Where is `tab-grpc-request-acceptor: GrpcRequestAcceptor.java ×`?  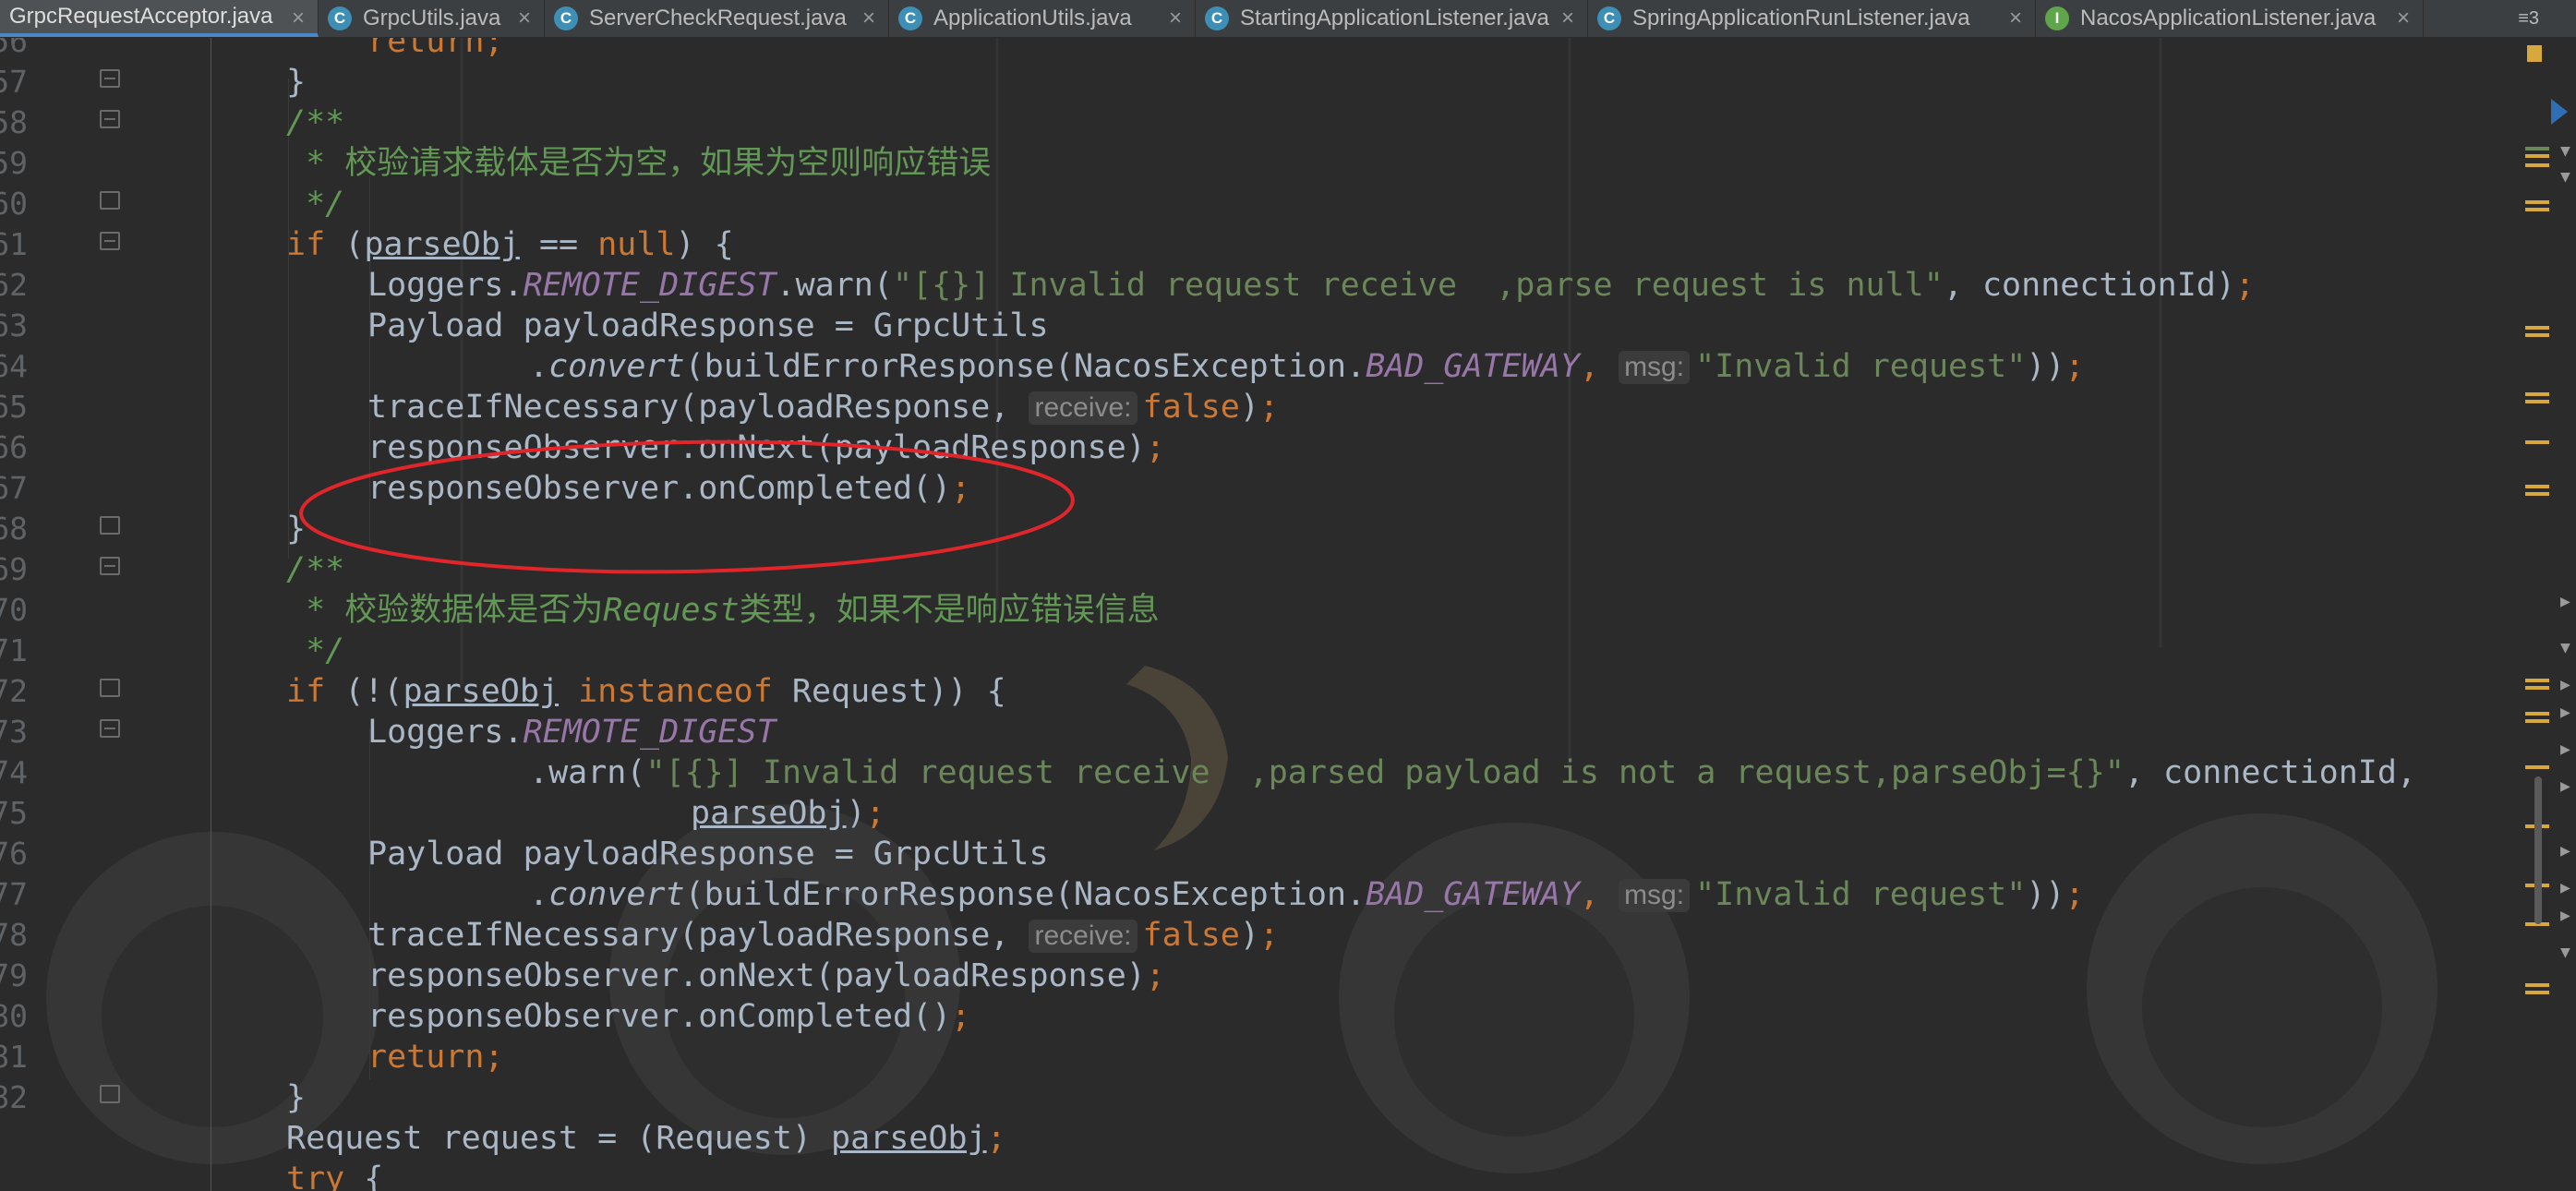
tab-grpc-request-acceptor: GrpcRequestAcceptor.java × is located at coordinates (159, 18).